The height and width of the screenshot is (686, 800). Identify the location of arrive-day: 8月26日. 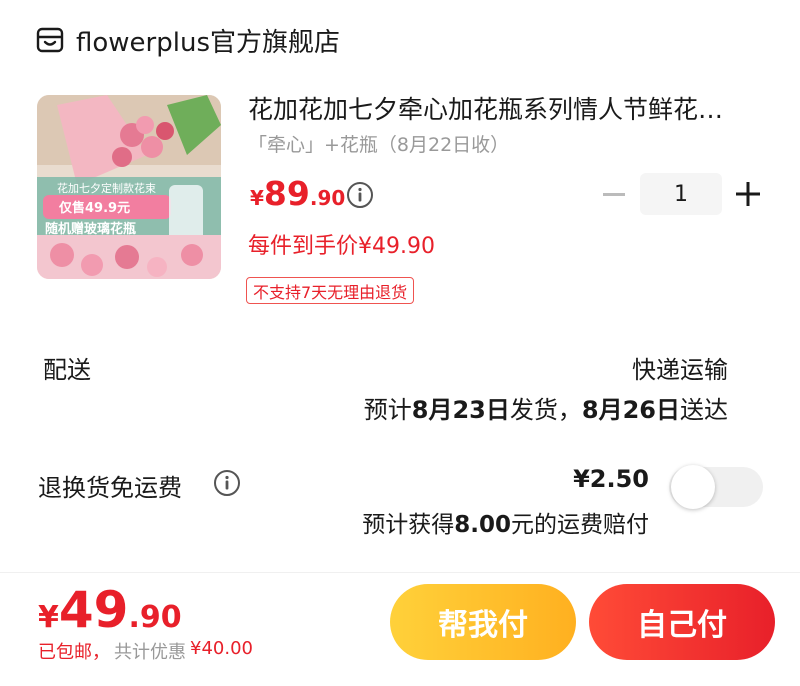
(630, 410).